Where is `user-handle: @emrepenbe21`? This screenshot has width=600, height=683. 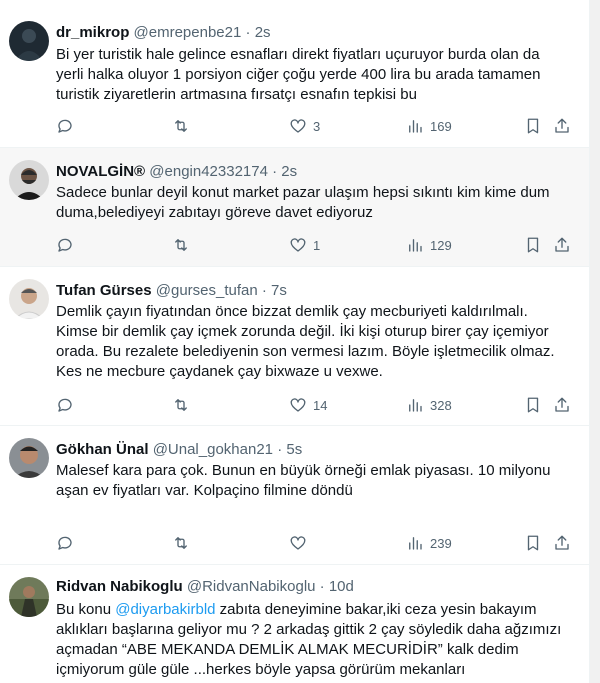 user-handle: @emrepenbe21 is located at coordinates (188, 32).